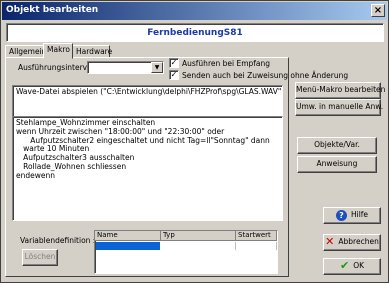  I want to click on objects-vars-label: Objekte/Var., so click(337, 144).